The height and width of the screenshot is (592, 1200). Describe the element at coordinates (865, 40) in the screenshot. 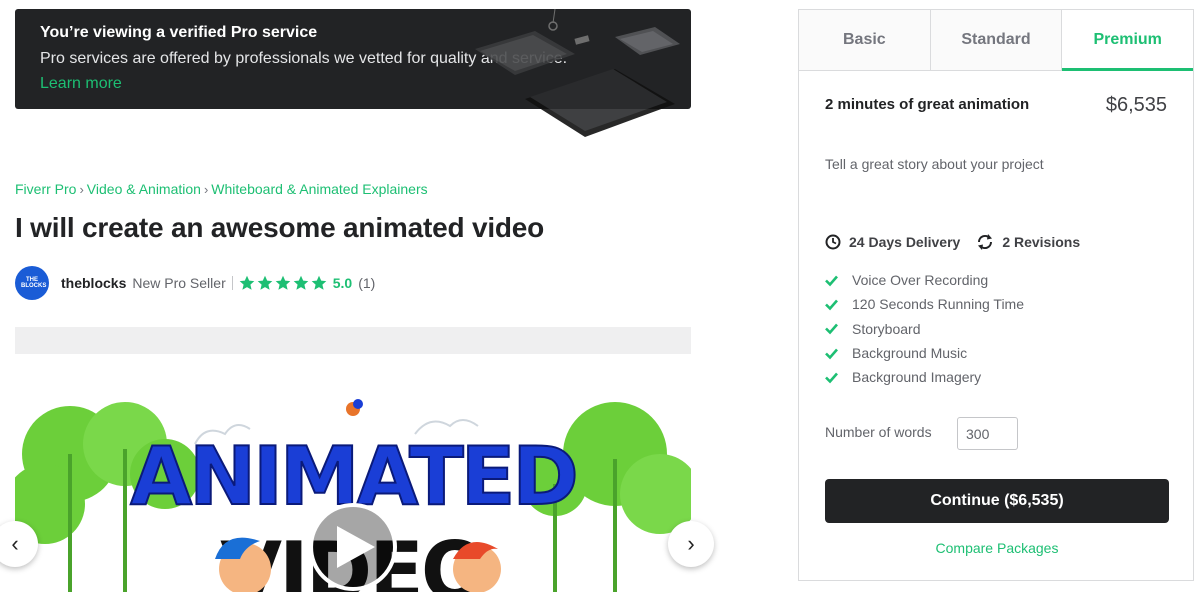

I see `tab-basic: Basic` at that location.